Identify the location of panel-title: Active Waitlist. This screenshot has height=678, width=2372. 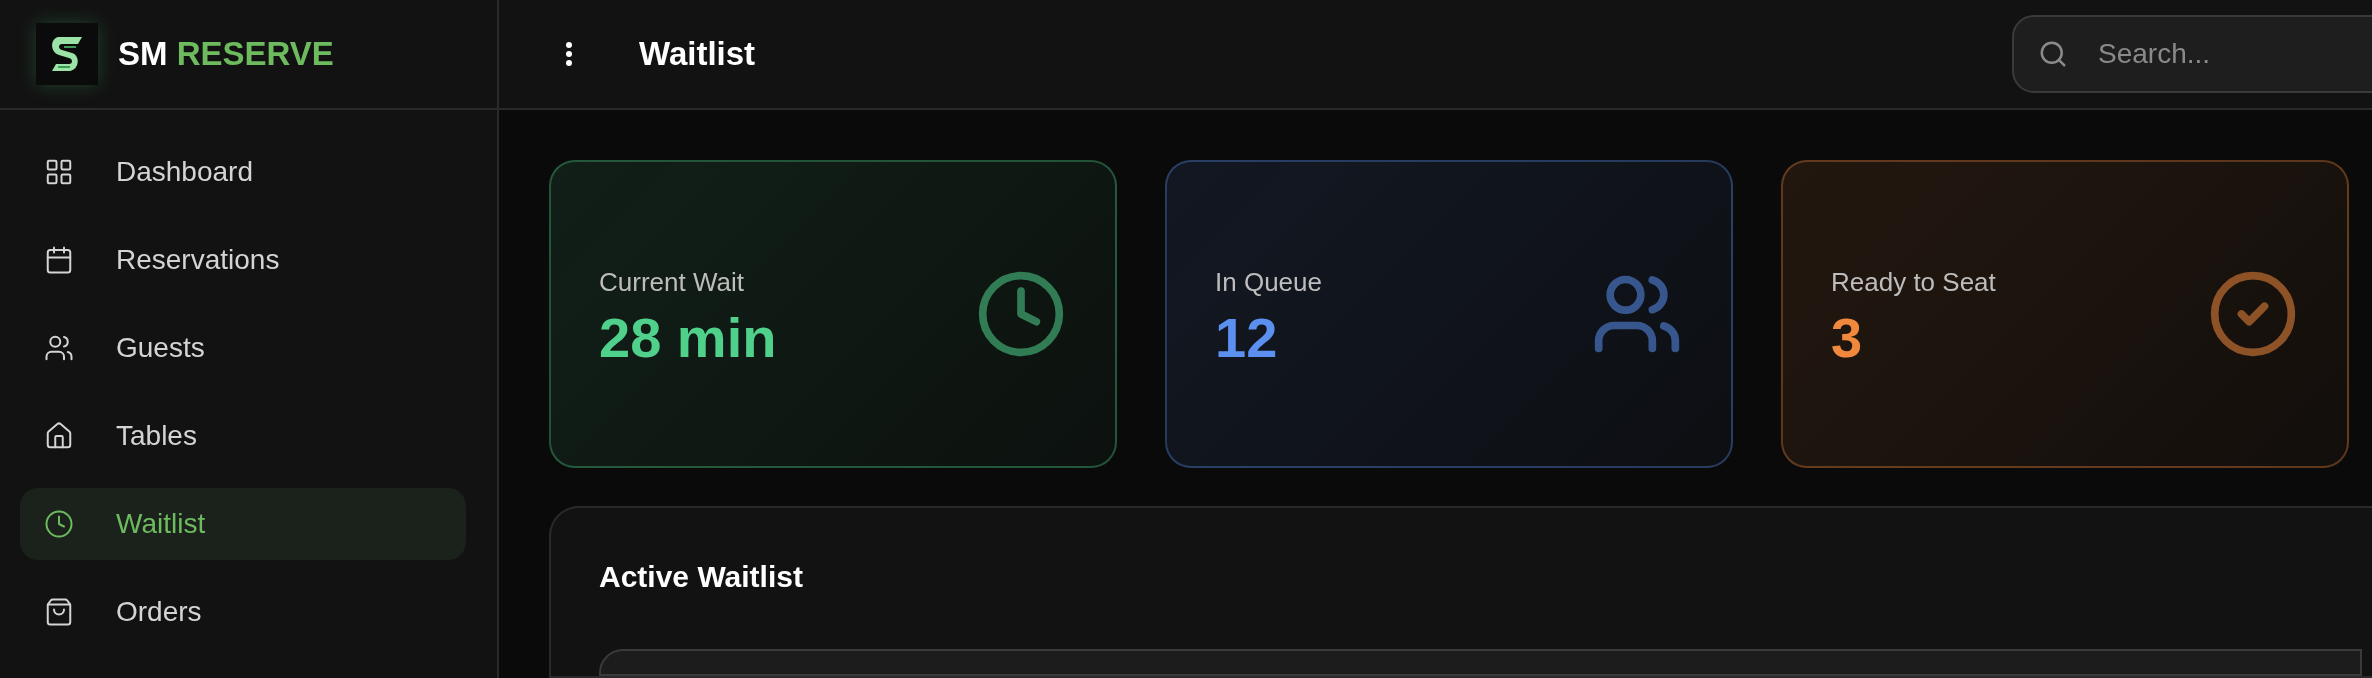
(701, 577).